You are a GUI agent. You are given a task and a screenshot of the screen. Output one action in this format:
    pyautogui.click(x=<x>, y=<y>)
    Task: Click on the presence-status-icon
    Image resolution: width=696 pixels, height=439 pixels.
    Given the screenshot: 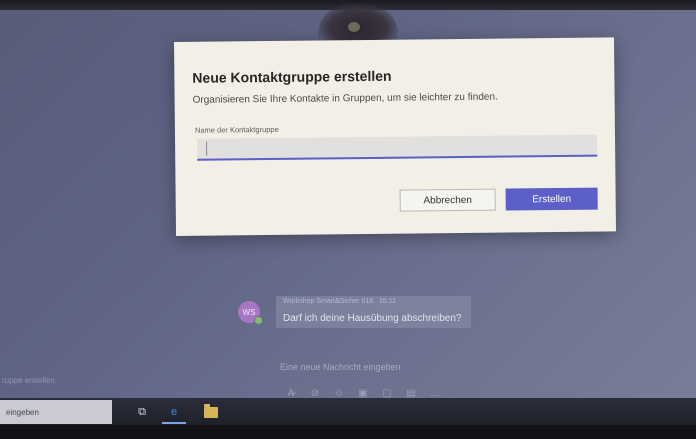 What is the action you would take?
    pyautogui.click(x=258, y=320)
    